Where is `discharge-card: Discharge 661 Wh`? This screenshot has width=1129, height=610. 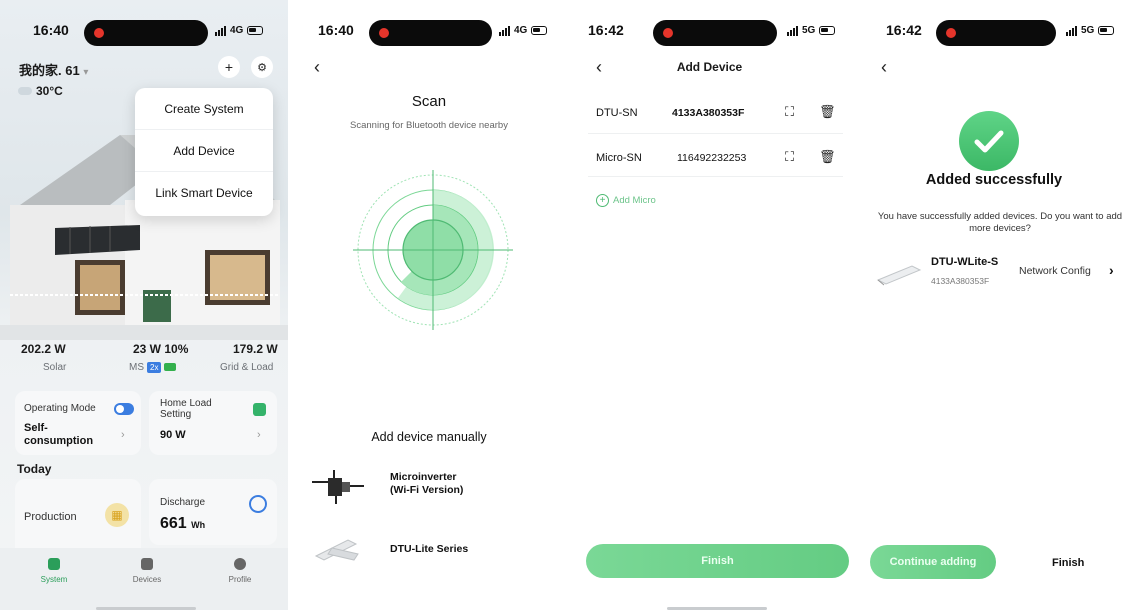 discharge-card: Discharge 661 Wh is located at coordinates (213, 512).